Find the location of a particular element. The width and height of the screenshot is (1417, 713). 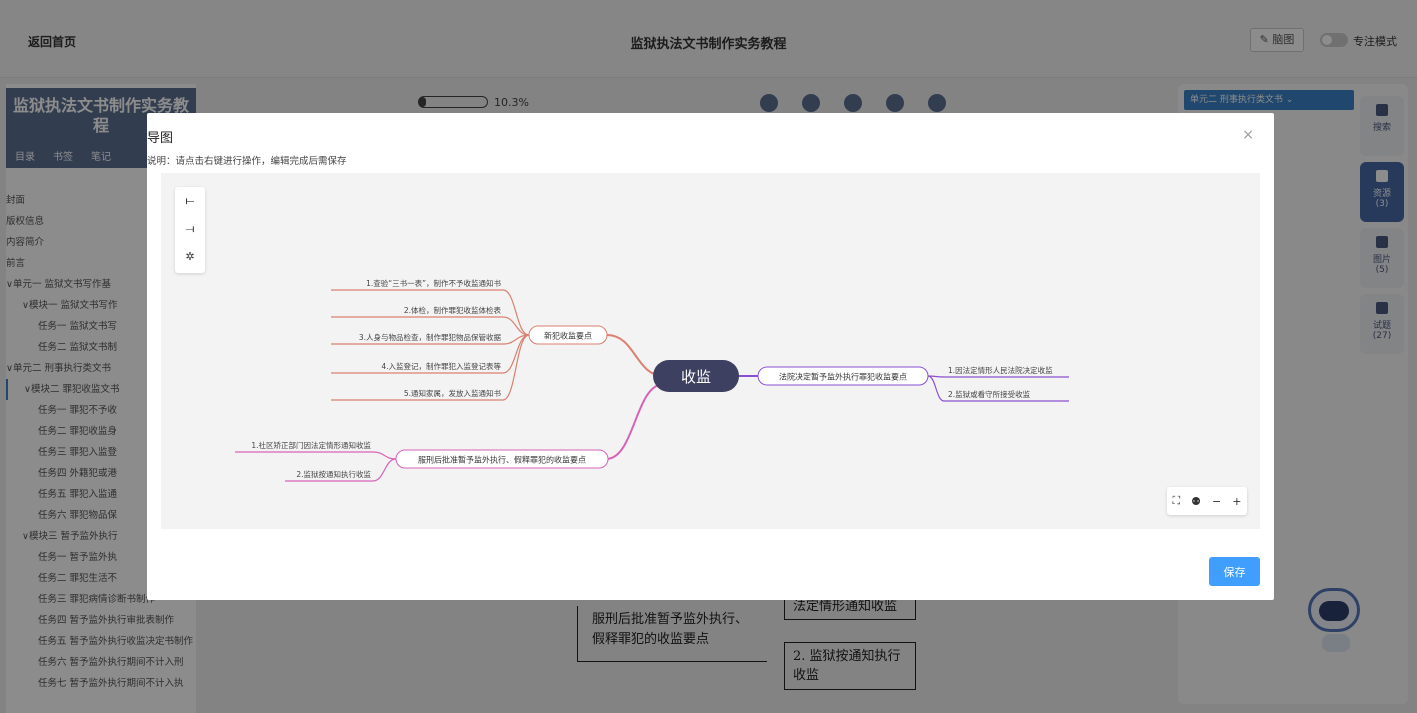

mindmap-leaf: 1.查验“三书一表”，制作不予收监通知书 is located at coordinates (433, 283).